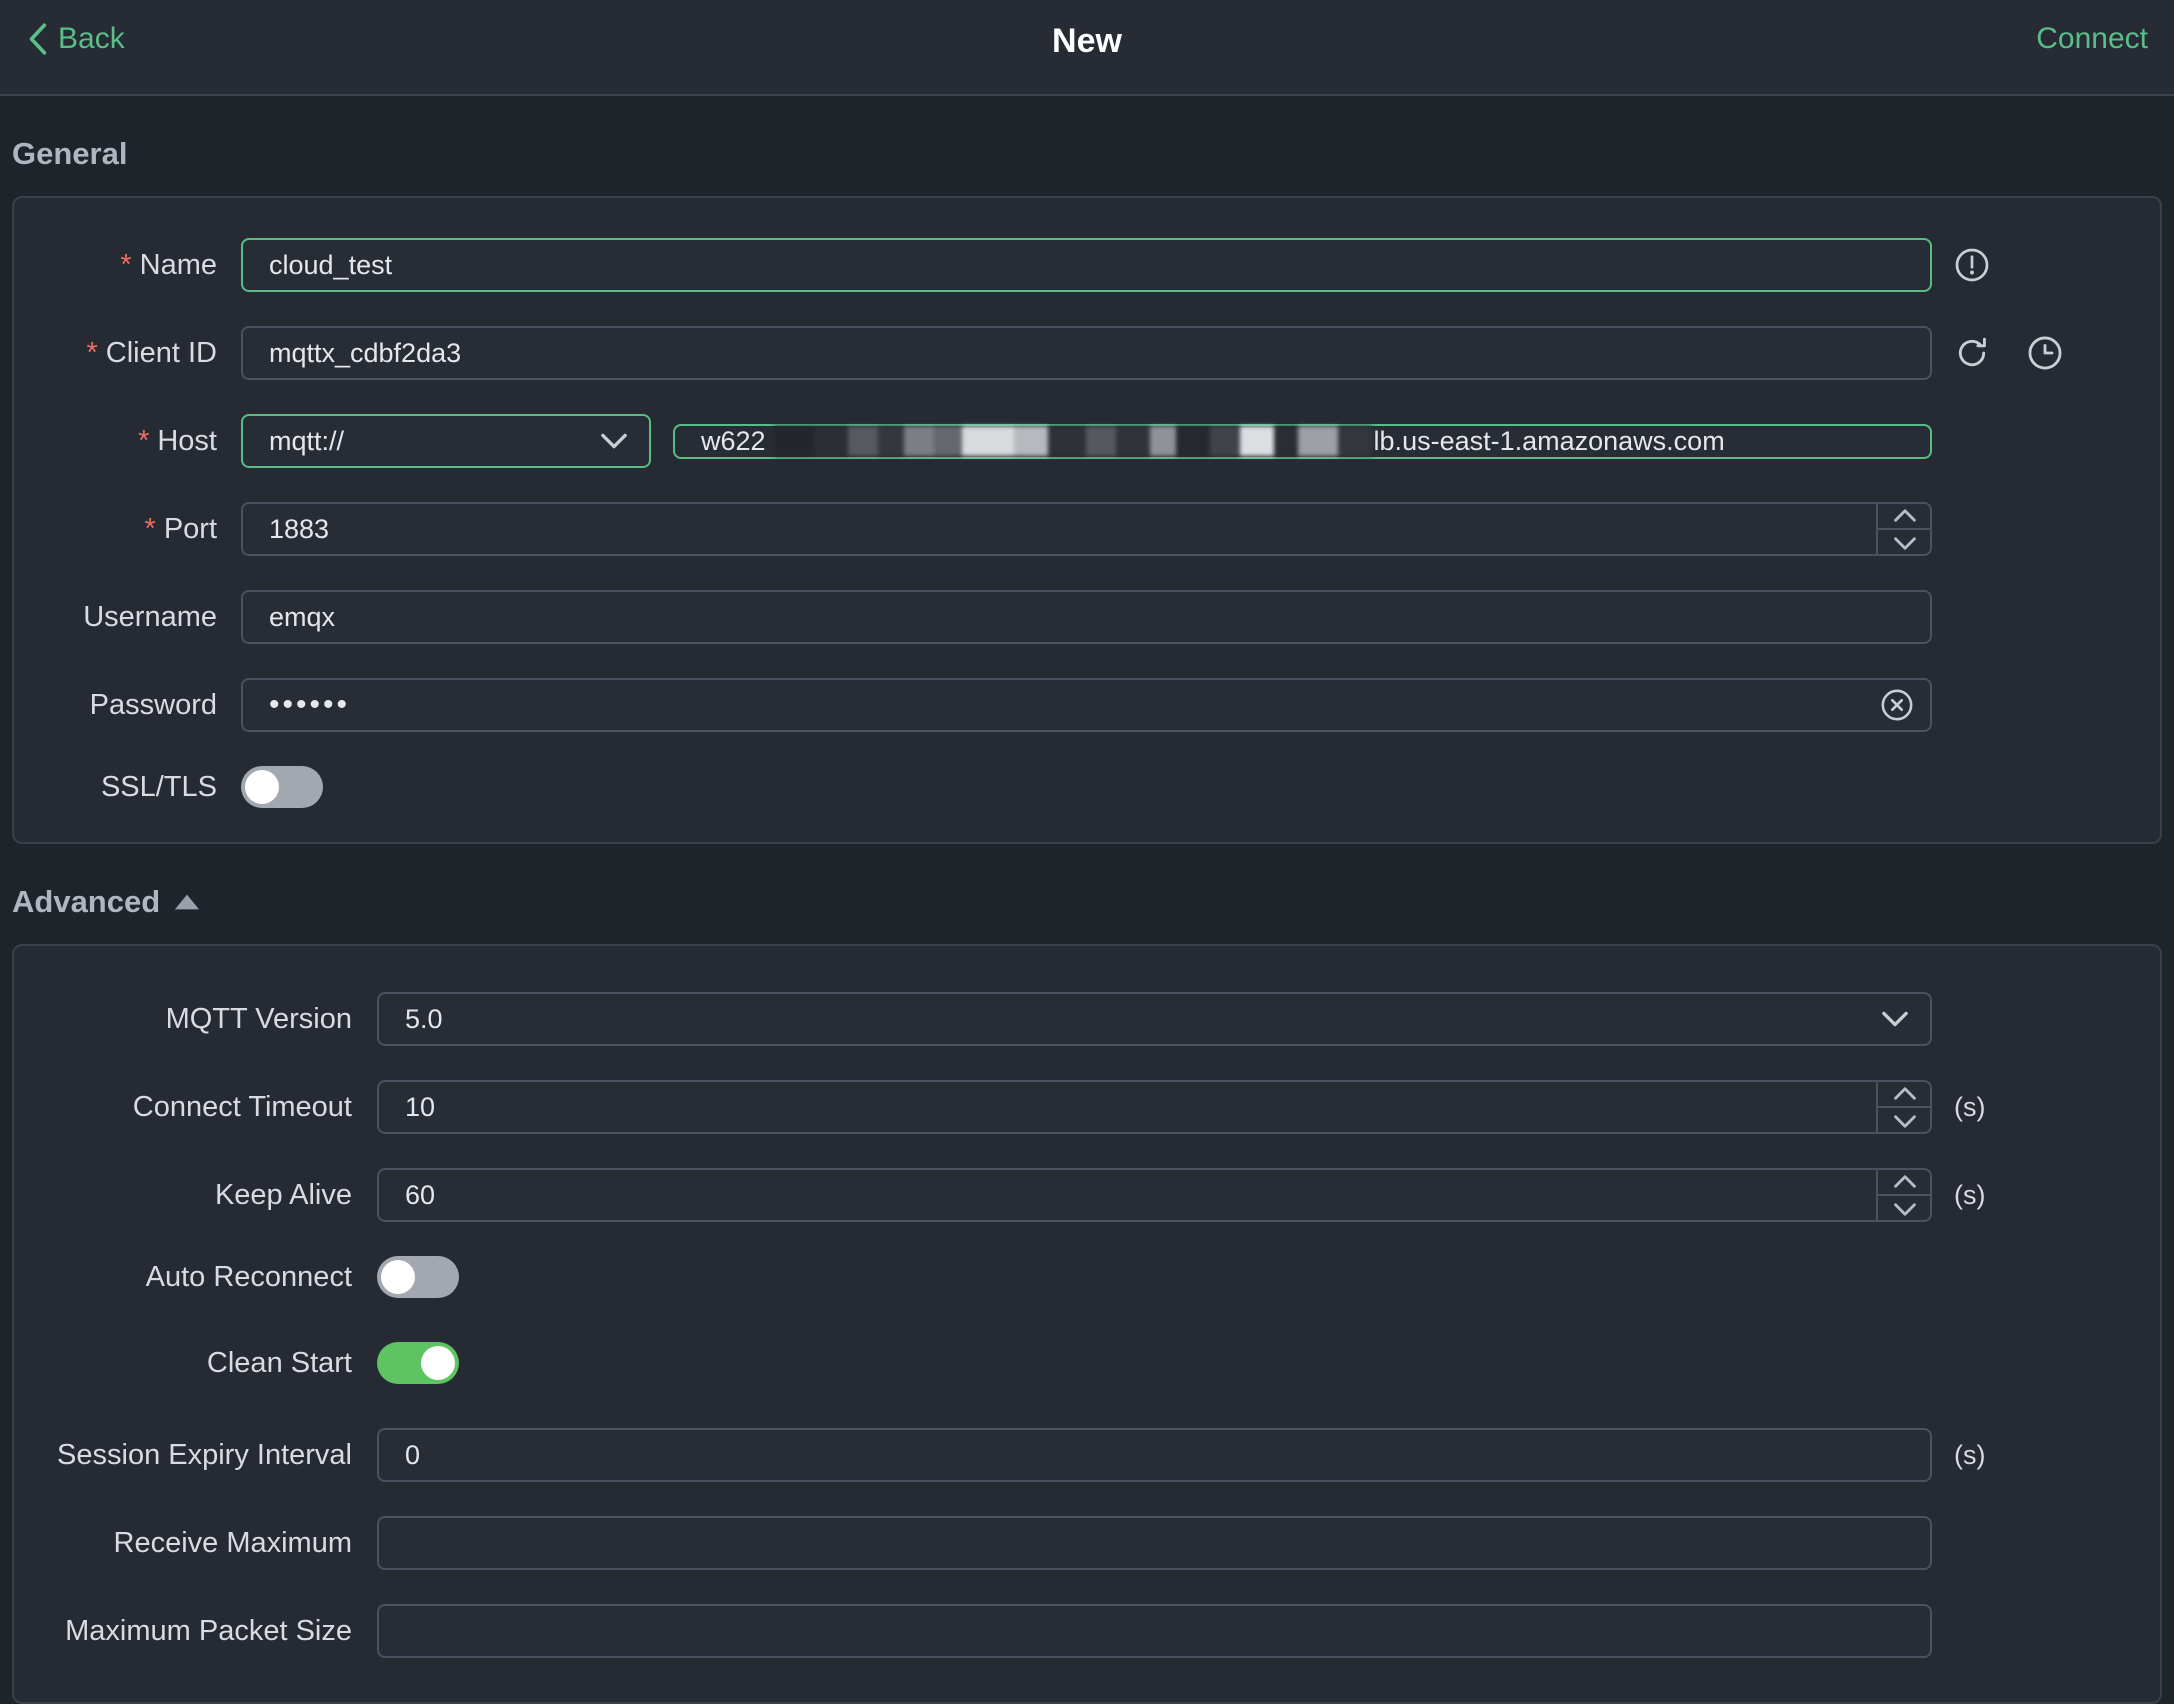 This screenshot has width=2174, height=1704. Describe the element at coordinates (1549, 440) in the screenshot. I see `host-value-suffix: lb.us-east-1.amazonaws.com` at that location.